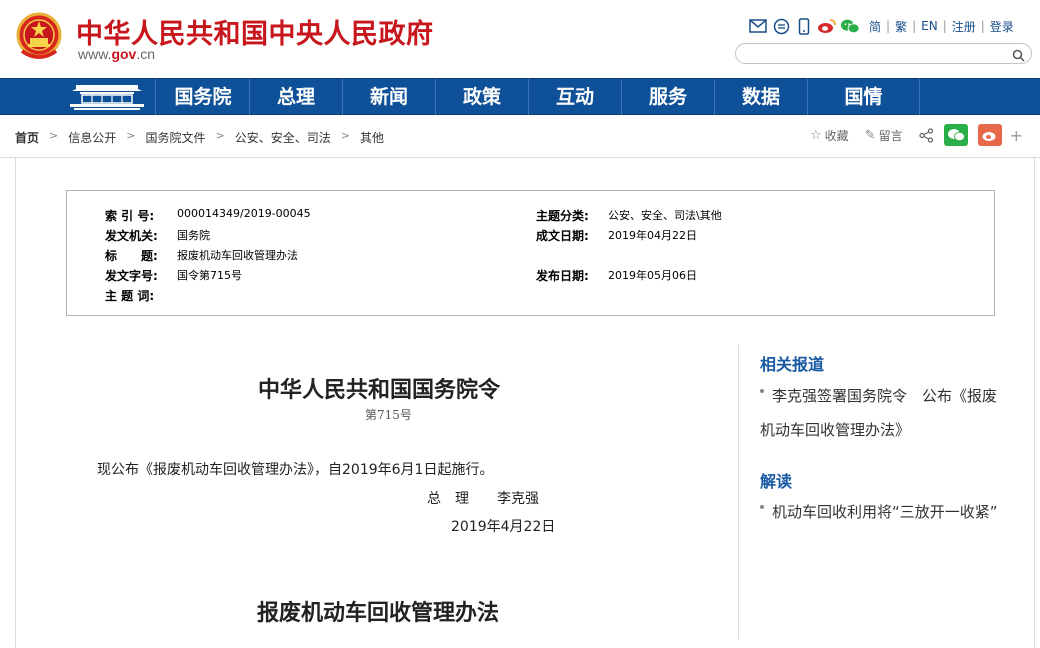  Describe the element at coordinates (792, 364) in the screenshot. I see `related-reports-title: 相关报道` at that location.